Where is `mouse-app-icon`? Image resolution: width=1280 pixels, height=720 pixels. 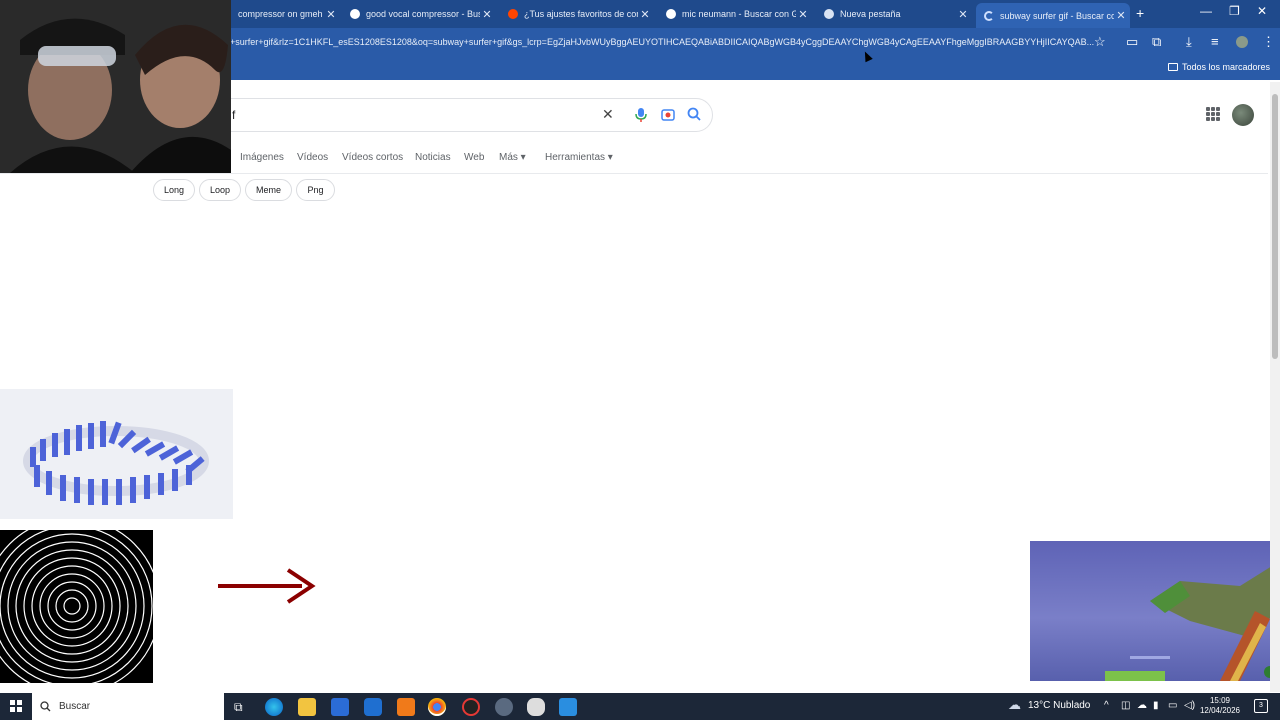
mouse-app-icon is located at coordinates (536, 707).